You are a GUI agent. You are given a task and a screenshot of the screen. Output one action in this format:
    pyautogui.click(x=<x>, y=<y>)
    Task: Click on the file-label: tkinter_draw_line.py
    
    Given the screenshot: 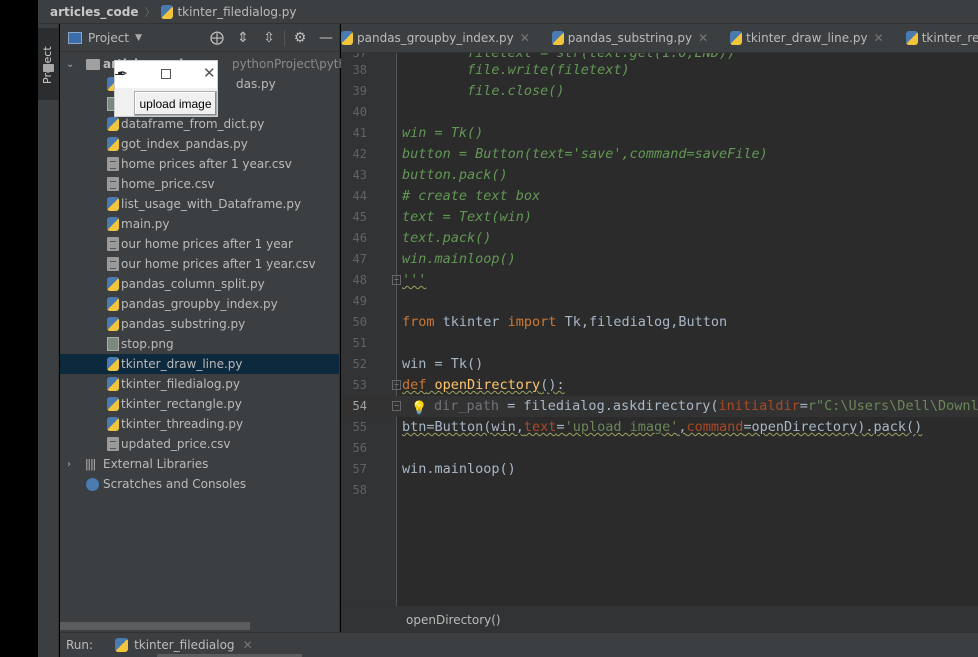 What is the action you would take?
    pyautogui.click(x=182, y=364)
    